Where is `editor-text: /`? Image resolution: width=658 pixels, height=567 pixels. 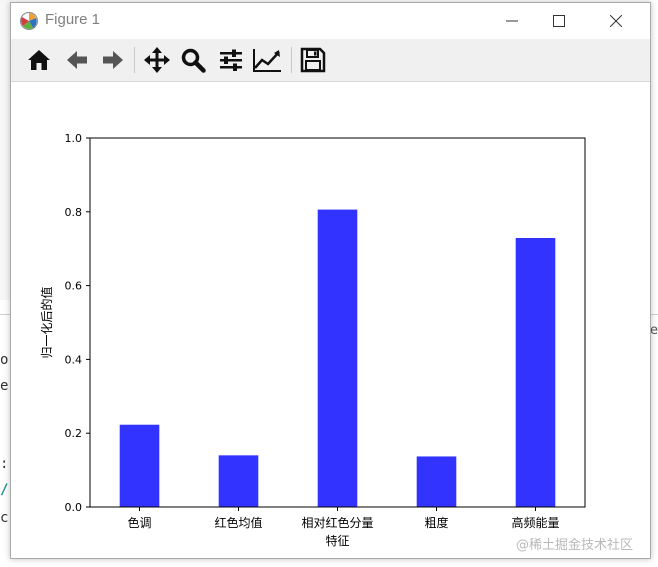
editor-text: / is located at coordinates (4, 490).